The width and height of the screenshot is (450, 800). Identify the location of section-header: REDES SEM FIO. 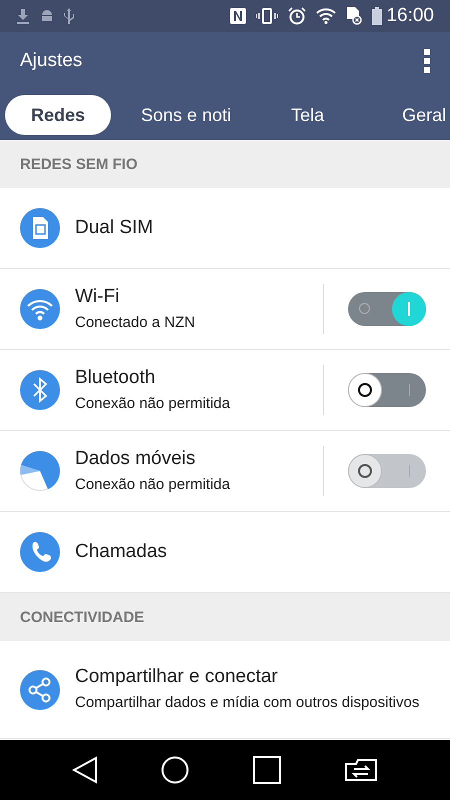
(225, 164).